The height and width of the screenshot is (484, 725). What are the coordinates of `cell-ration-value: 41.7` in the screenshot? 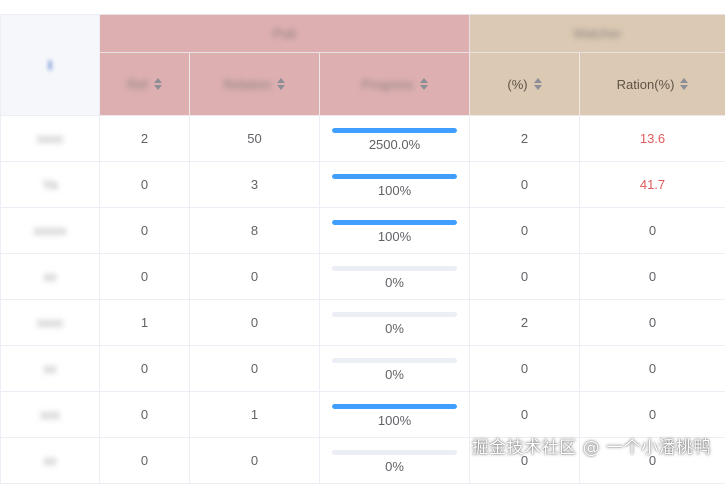 It's located at (652, 184).